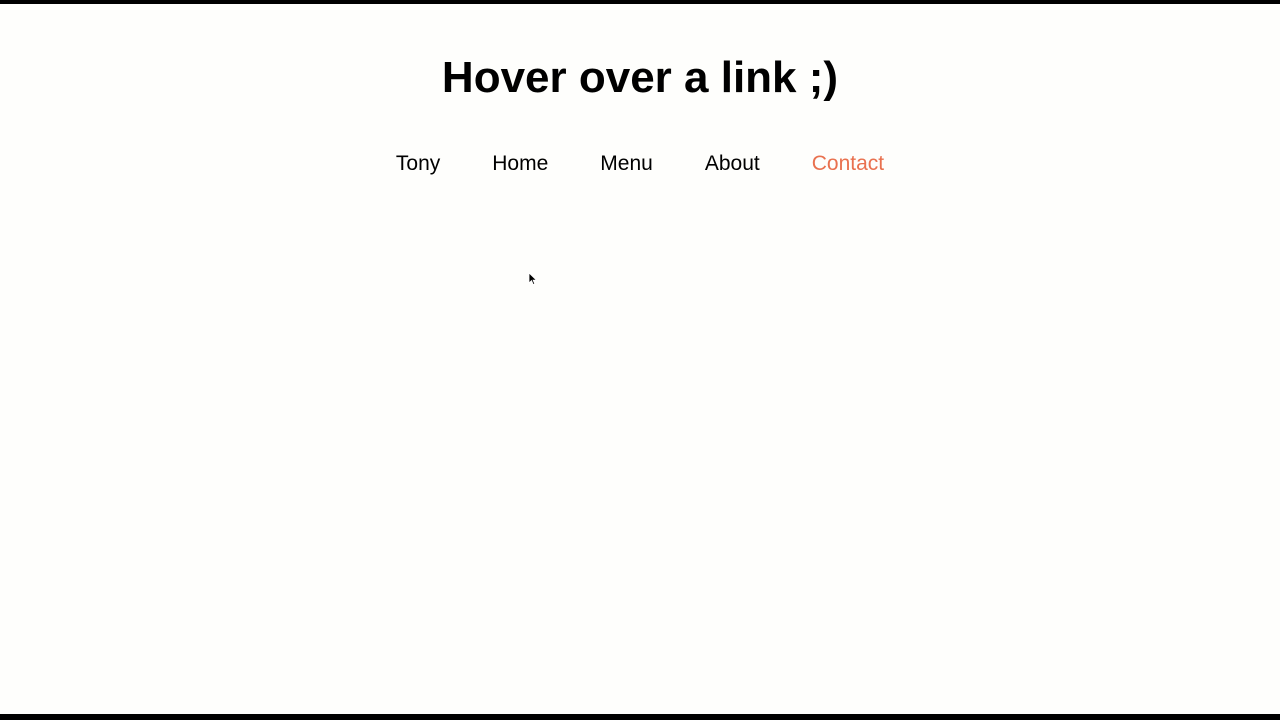  What do you see at coordinates (626, 164) in the screenshot?
I see `nav-link-menu: Menu` at bounding box center [626, 164].